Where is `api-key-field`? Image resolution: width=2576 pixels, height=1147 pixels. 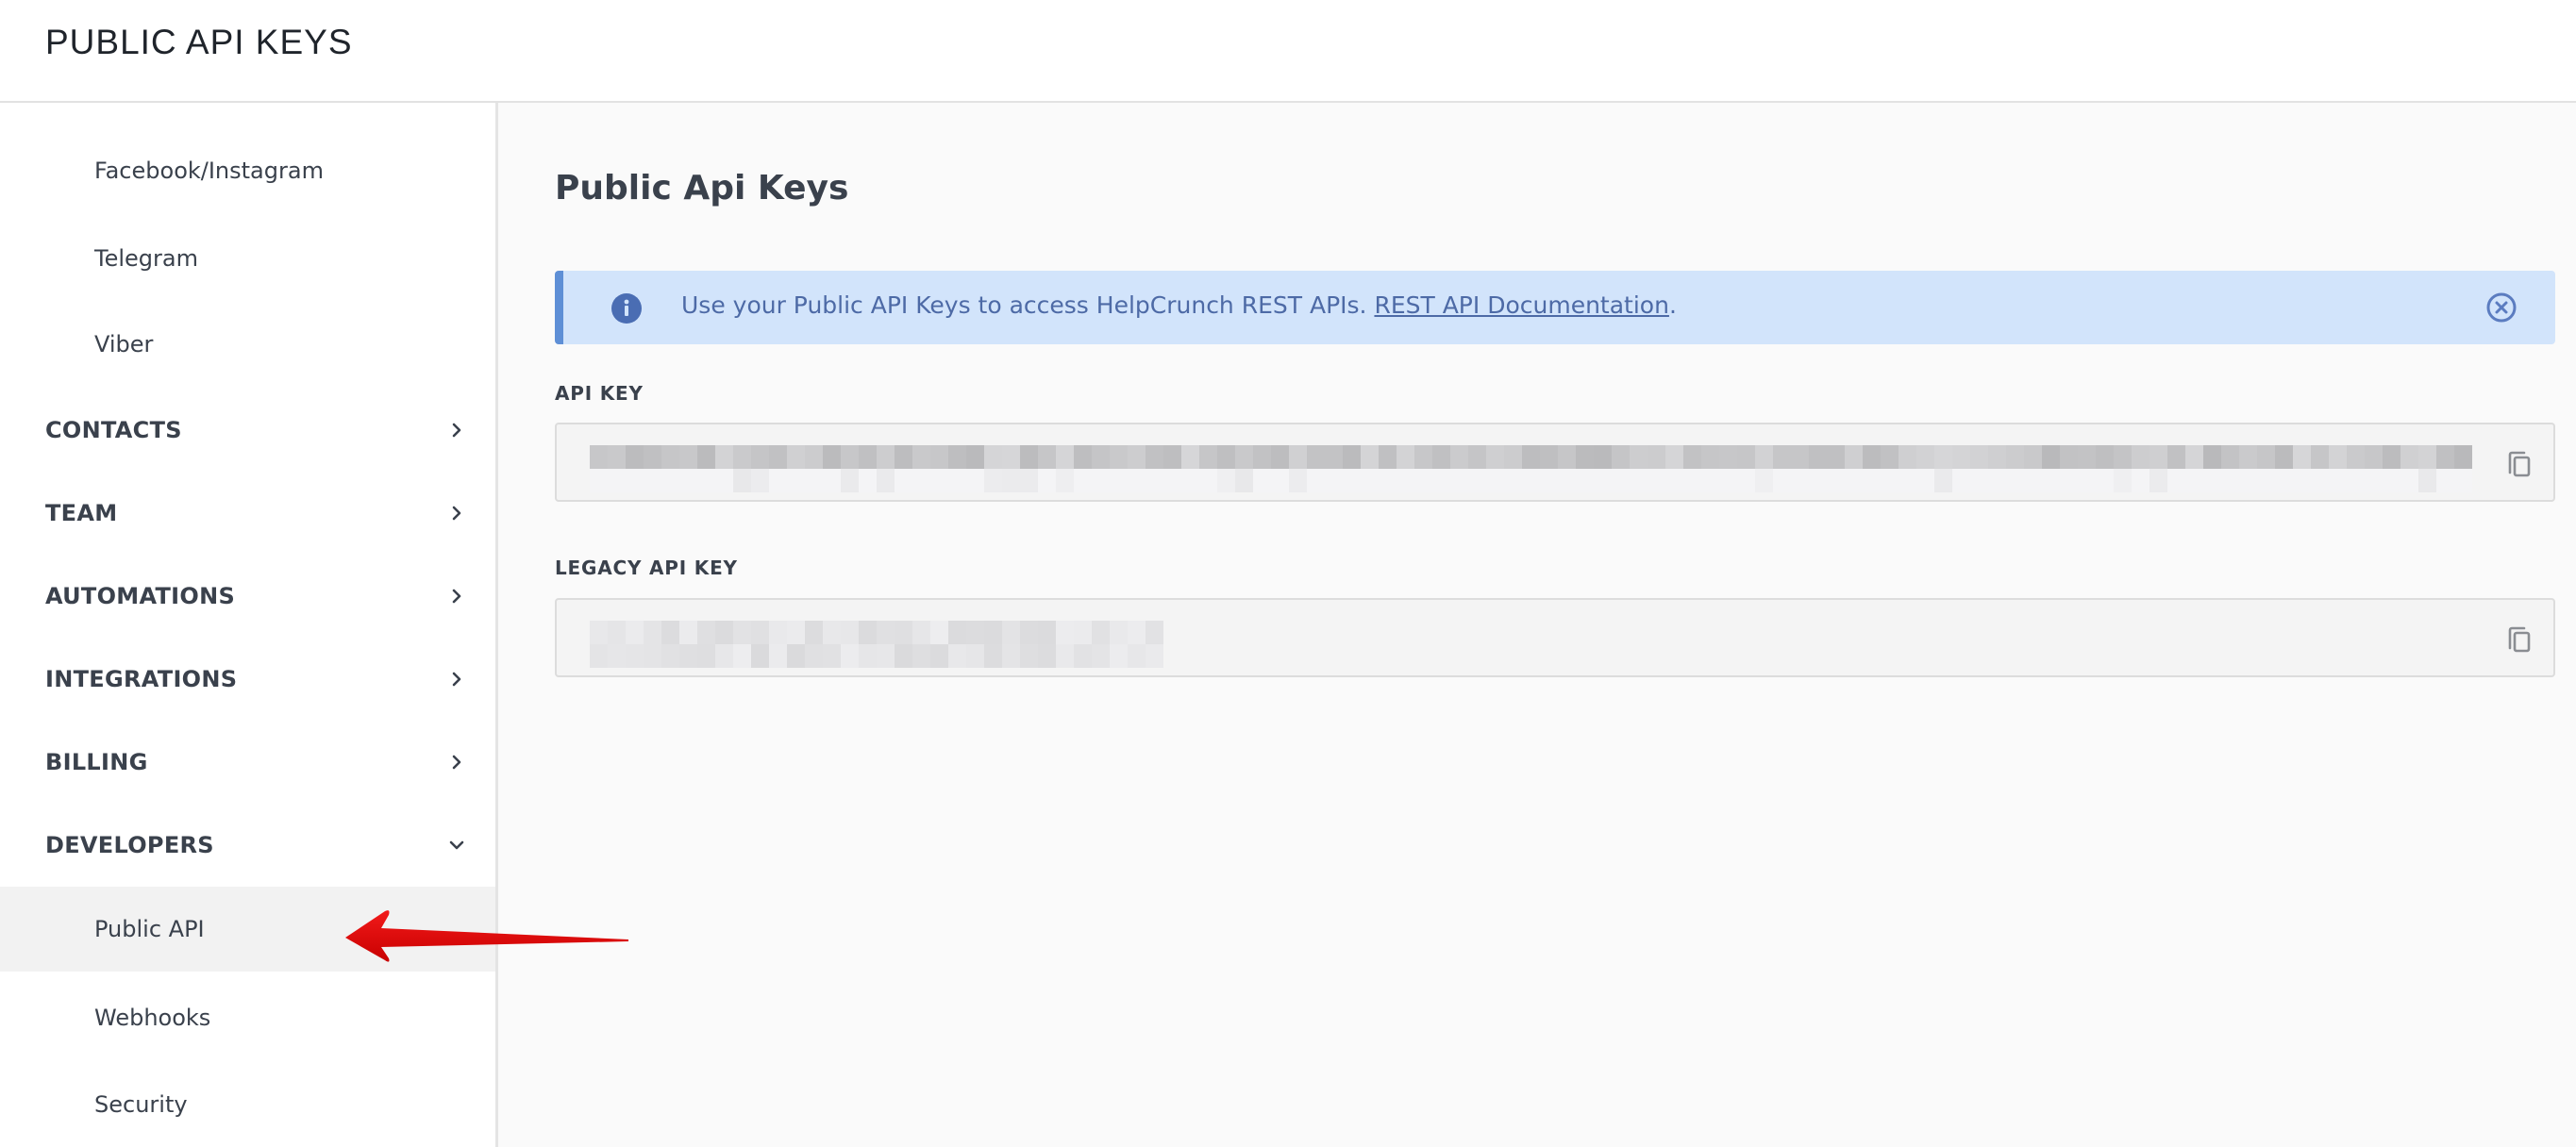 api-key-field is located at coordinates (1555, 462).